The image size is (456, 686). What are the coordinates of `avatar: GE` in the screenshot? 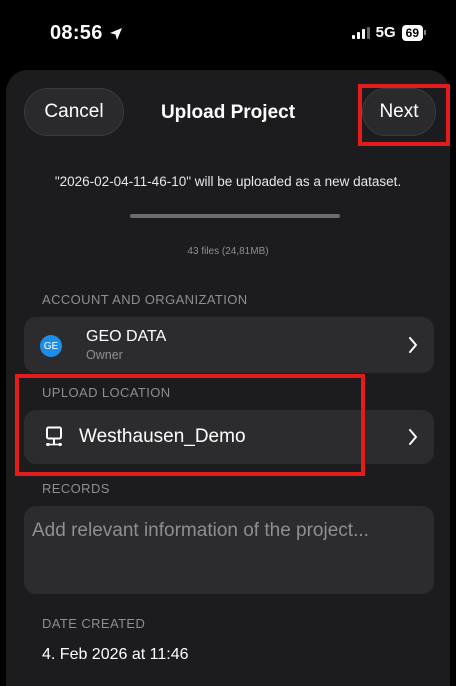 It's located at (51, 346).